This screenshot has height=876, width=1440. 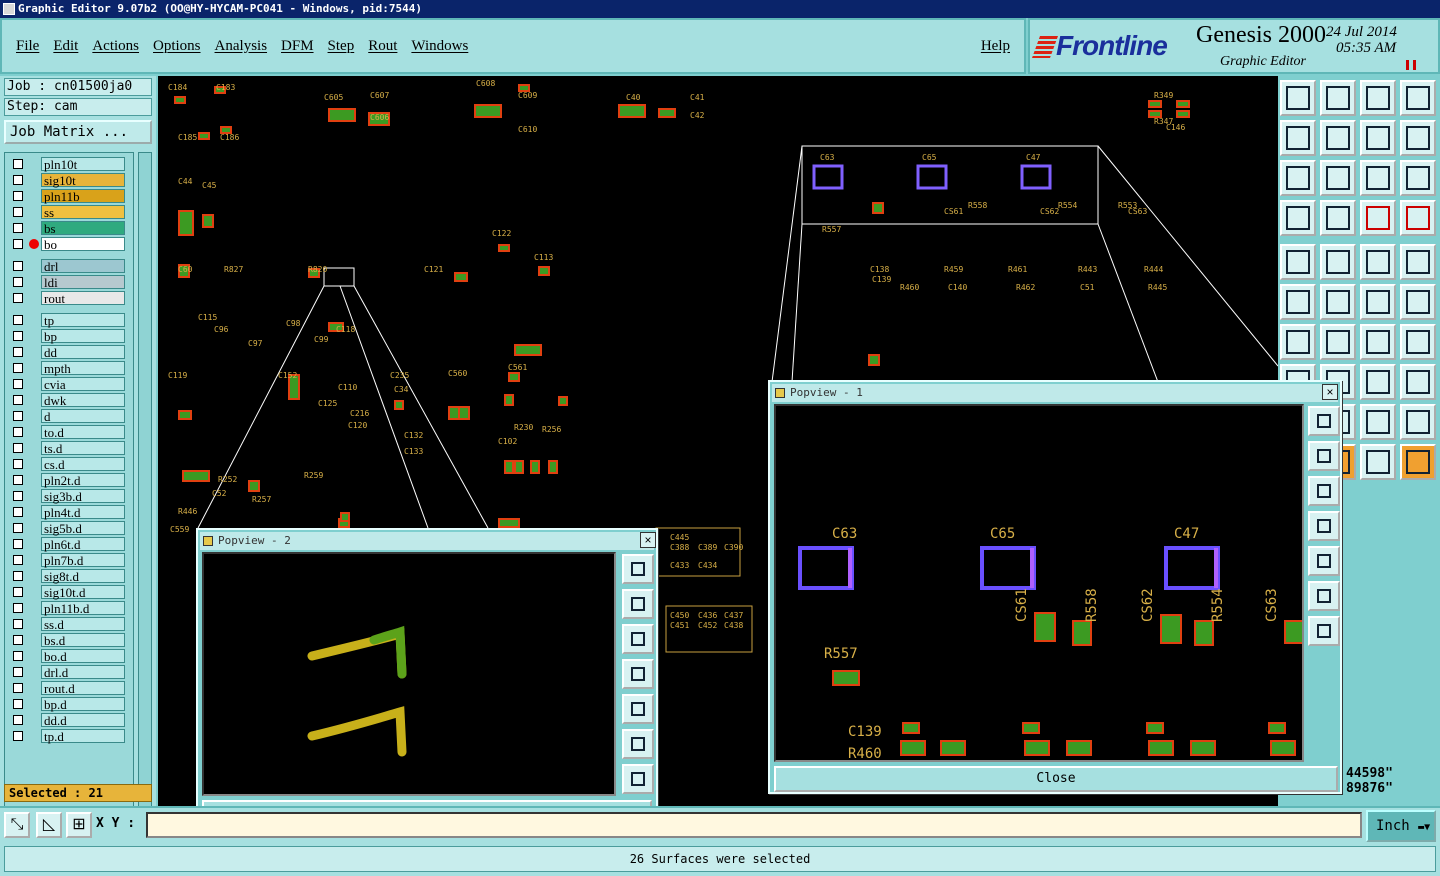 I want to click on arc-icon, so click(x=1378, y=342).